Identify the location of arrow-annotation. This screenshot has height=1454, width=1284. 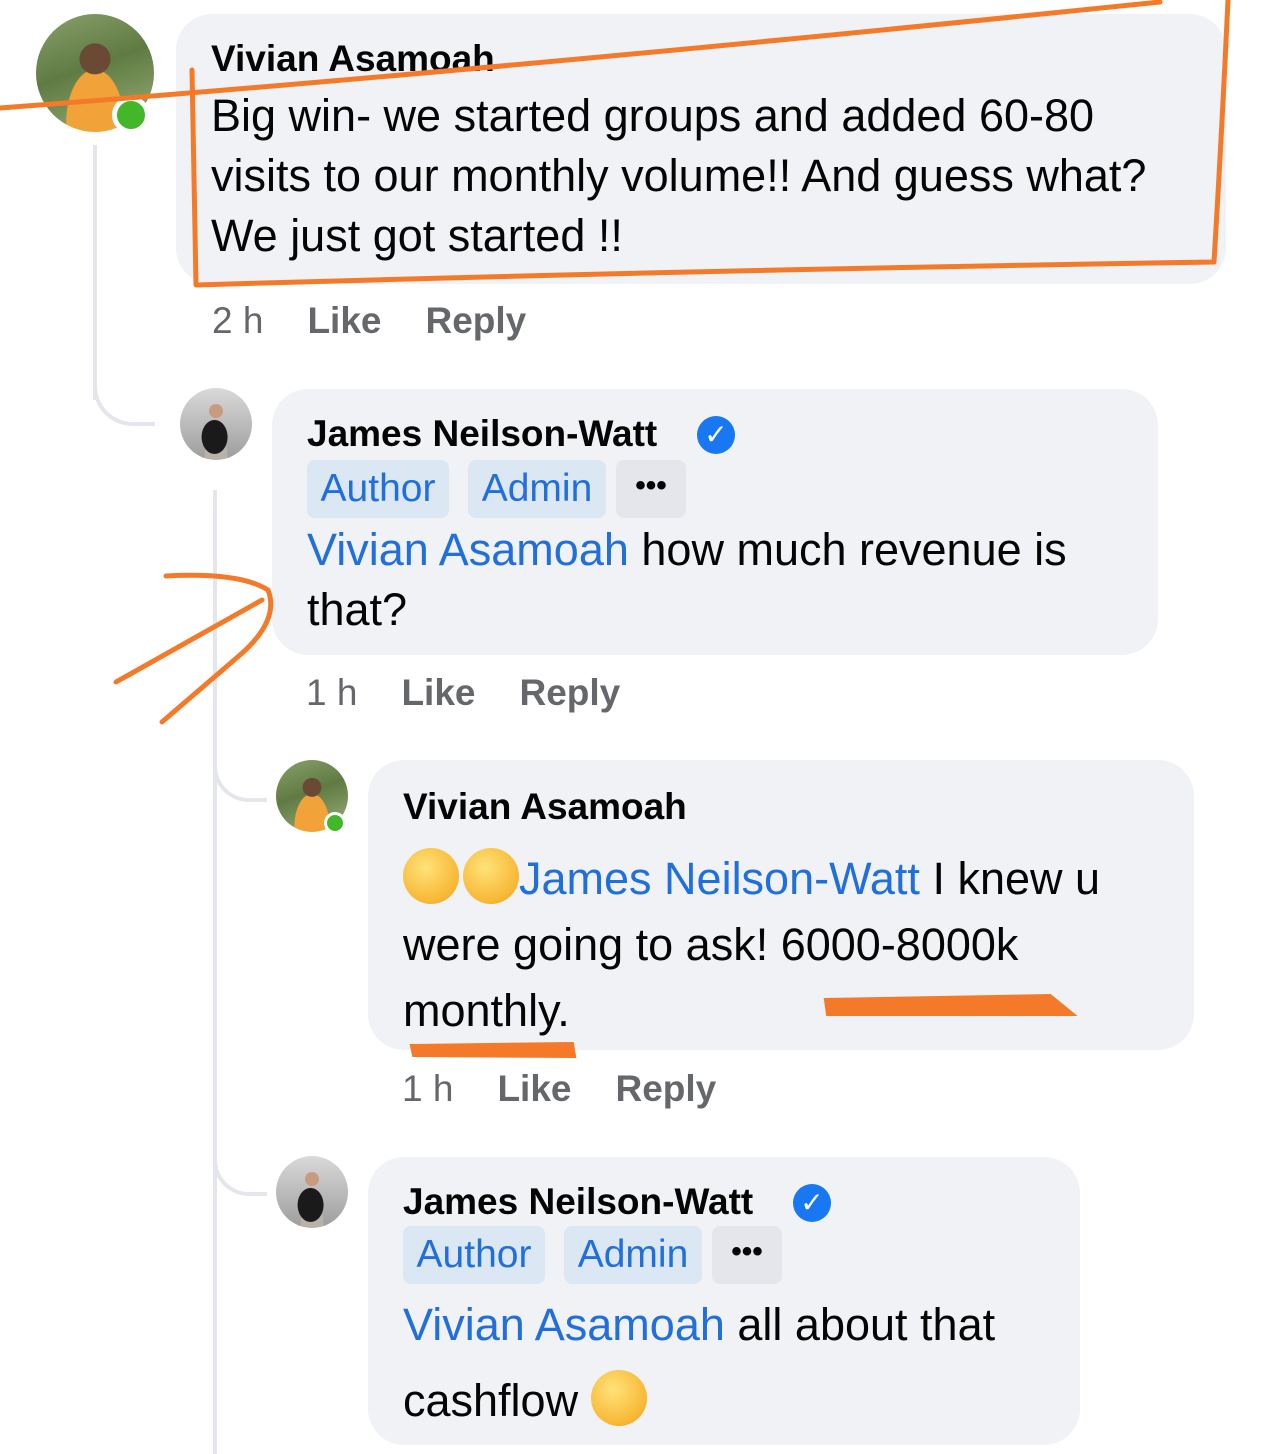
(189, 641).